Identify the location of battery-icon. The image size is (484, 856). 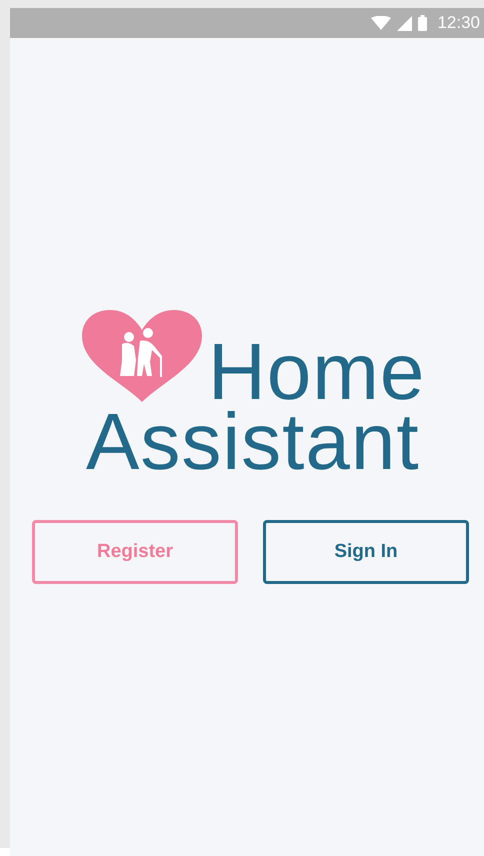
(423, 23).